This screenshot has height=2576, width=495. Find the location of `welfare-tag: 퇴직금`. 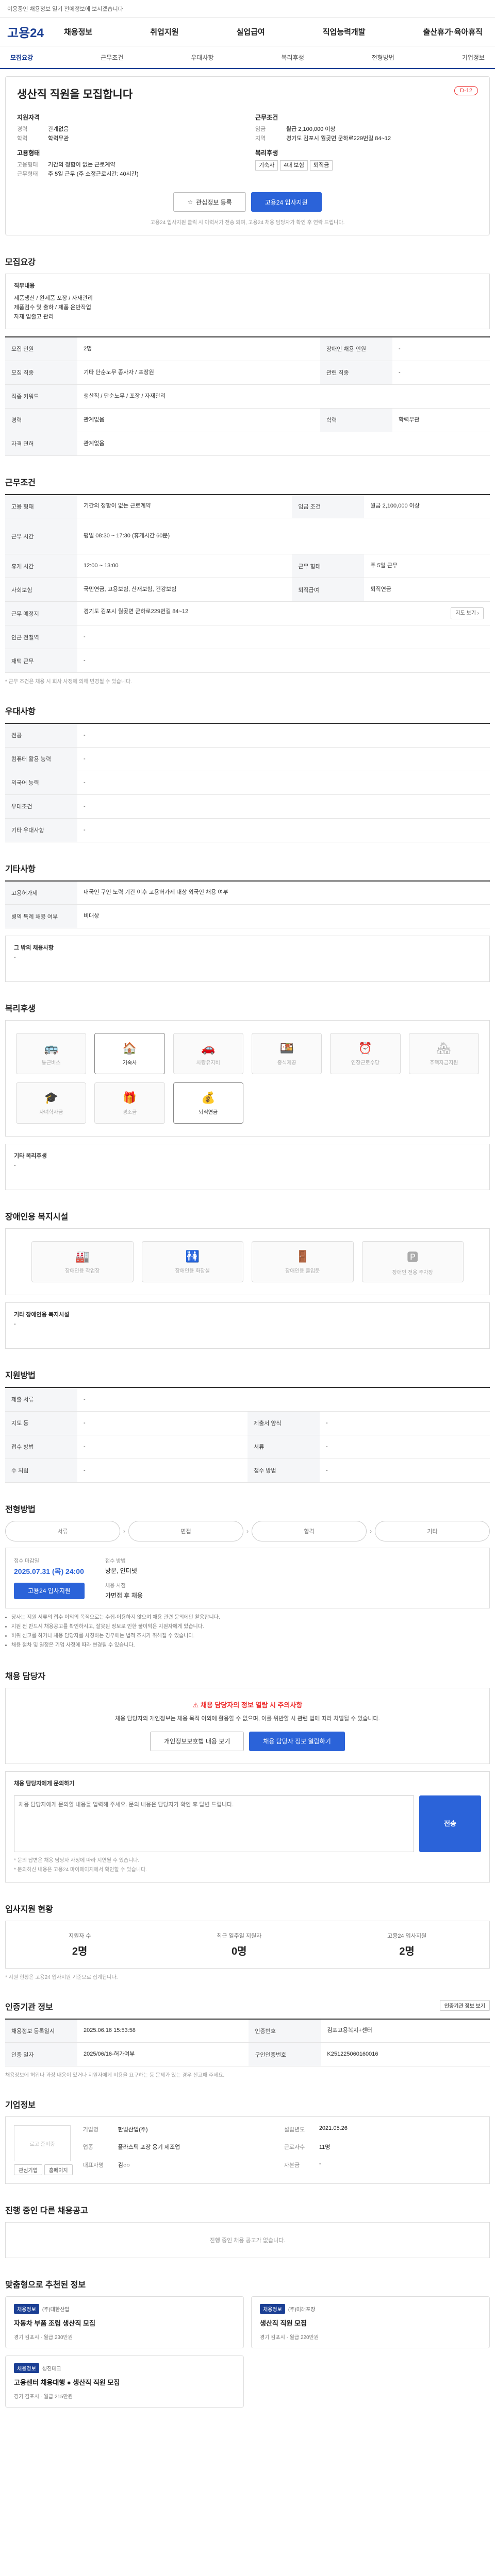

welfare-tag: 퇴직금 is located at coordinates (321, 165).